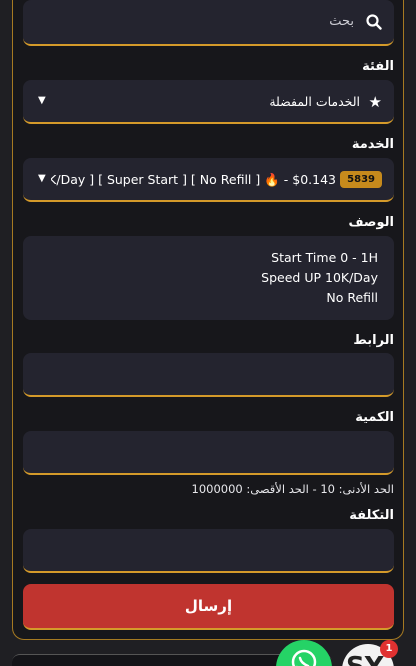 The image size is (416, 666). I want to click on description-line: No Refill, so click(352, 297).